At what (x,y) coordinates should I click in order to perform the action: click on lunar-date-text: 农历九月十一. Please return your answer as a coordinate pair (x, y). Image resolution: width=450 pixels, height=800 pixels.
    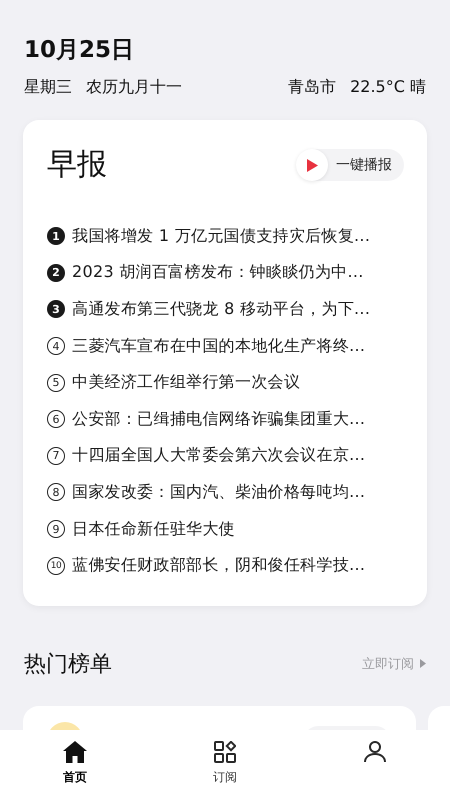
    Looking at the image, I should click on (134, 87).